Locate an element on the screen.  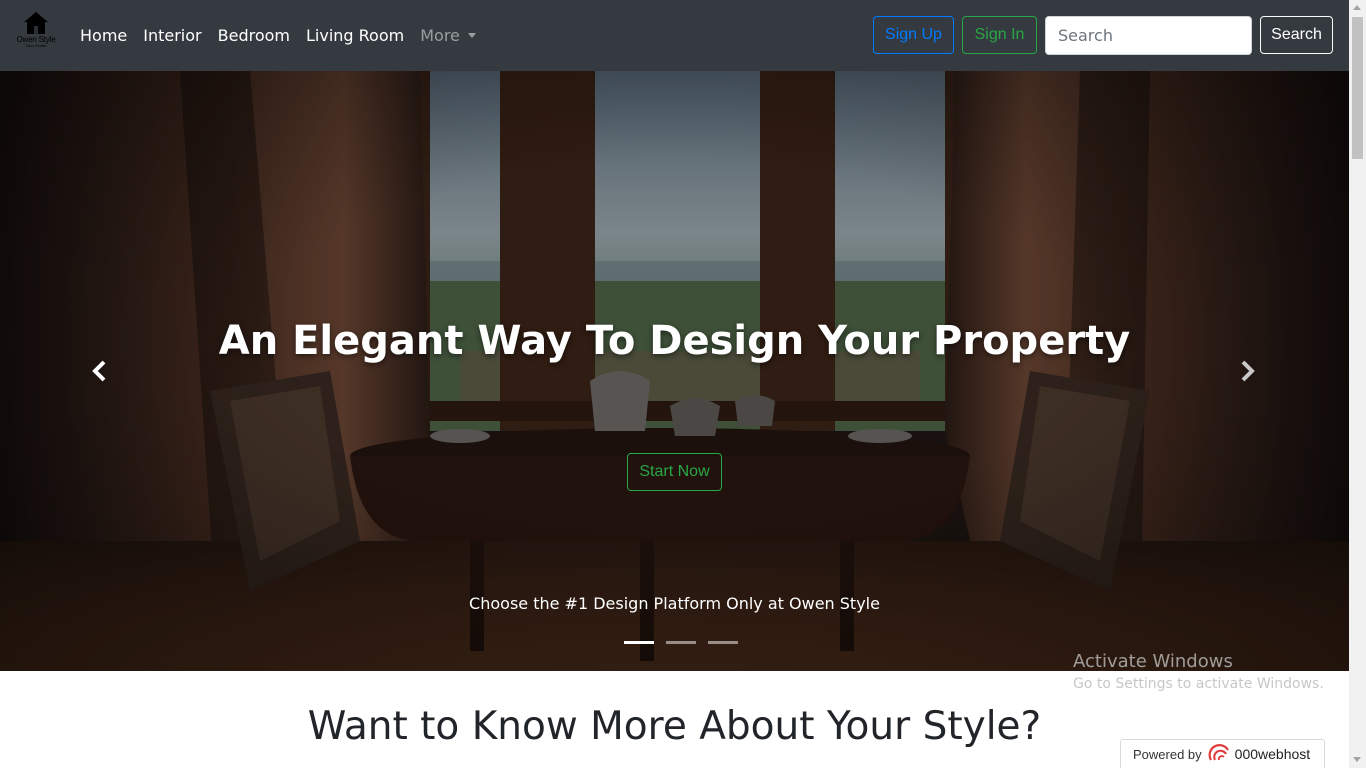
powered-by-label: Powered by is located at coordinates (1167, 754).